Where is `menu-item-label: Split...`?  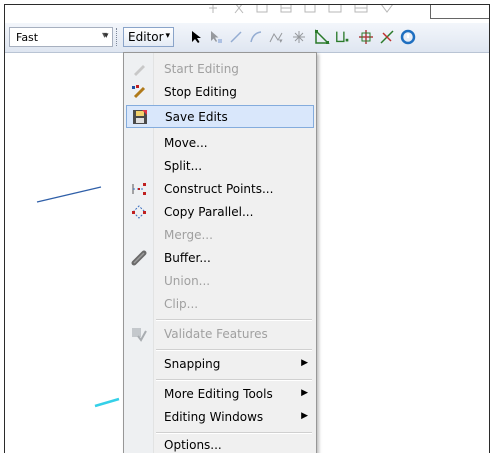 menu-item-label: Split... is located at coordinates (183, 166).